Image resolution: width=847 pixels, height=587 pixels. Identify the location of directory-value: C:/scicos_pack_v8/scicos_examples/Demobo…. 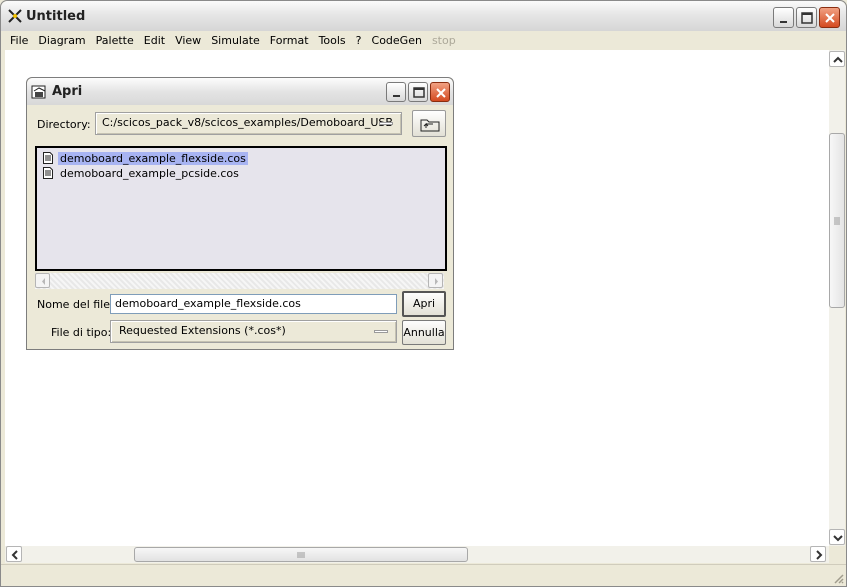
(247, 122).